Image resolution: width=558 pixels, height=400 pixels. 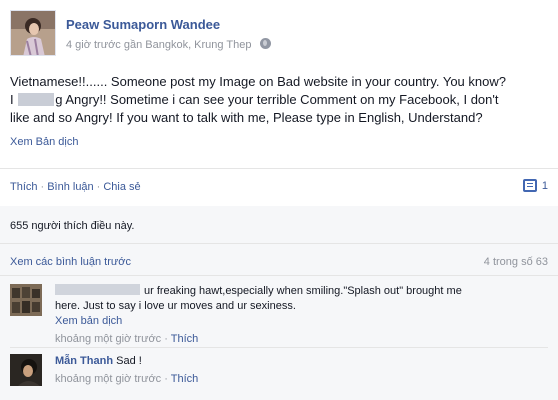 What do you see at coordinates (84, 361) in the screenshot?
I see `commenter-name: Mẫn Thanh` at bounding box center [84, 361].